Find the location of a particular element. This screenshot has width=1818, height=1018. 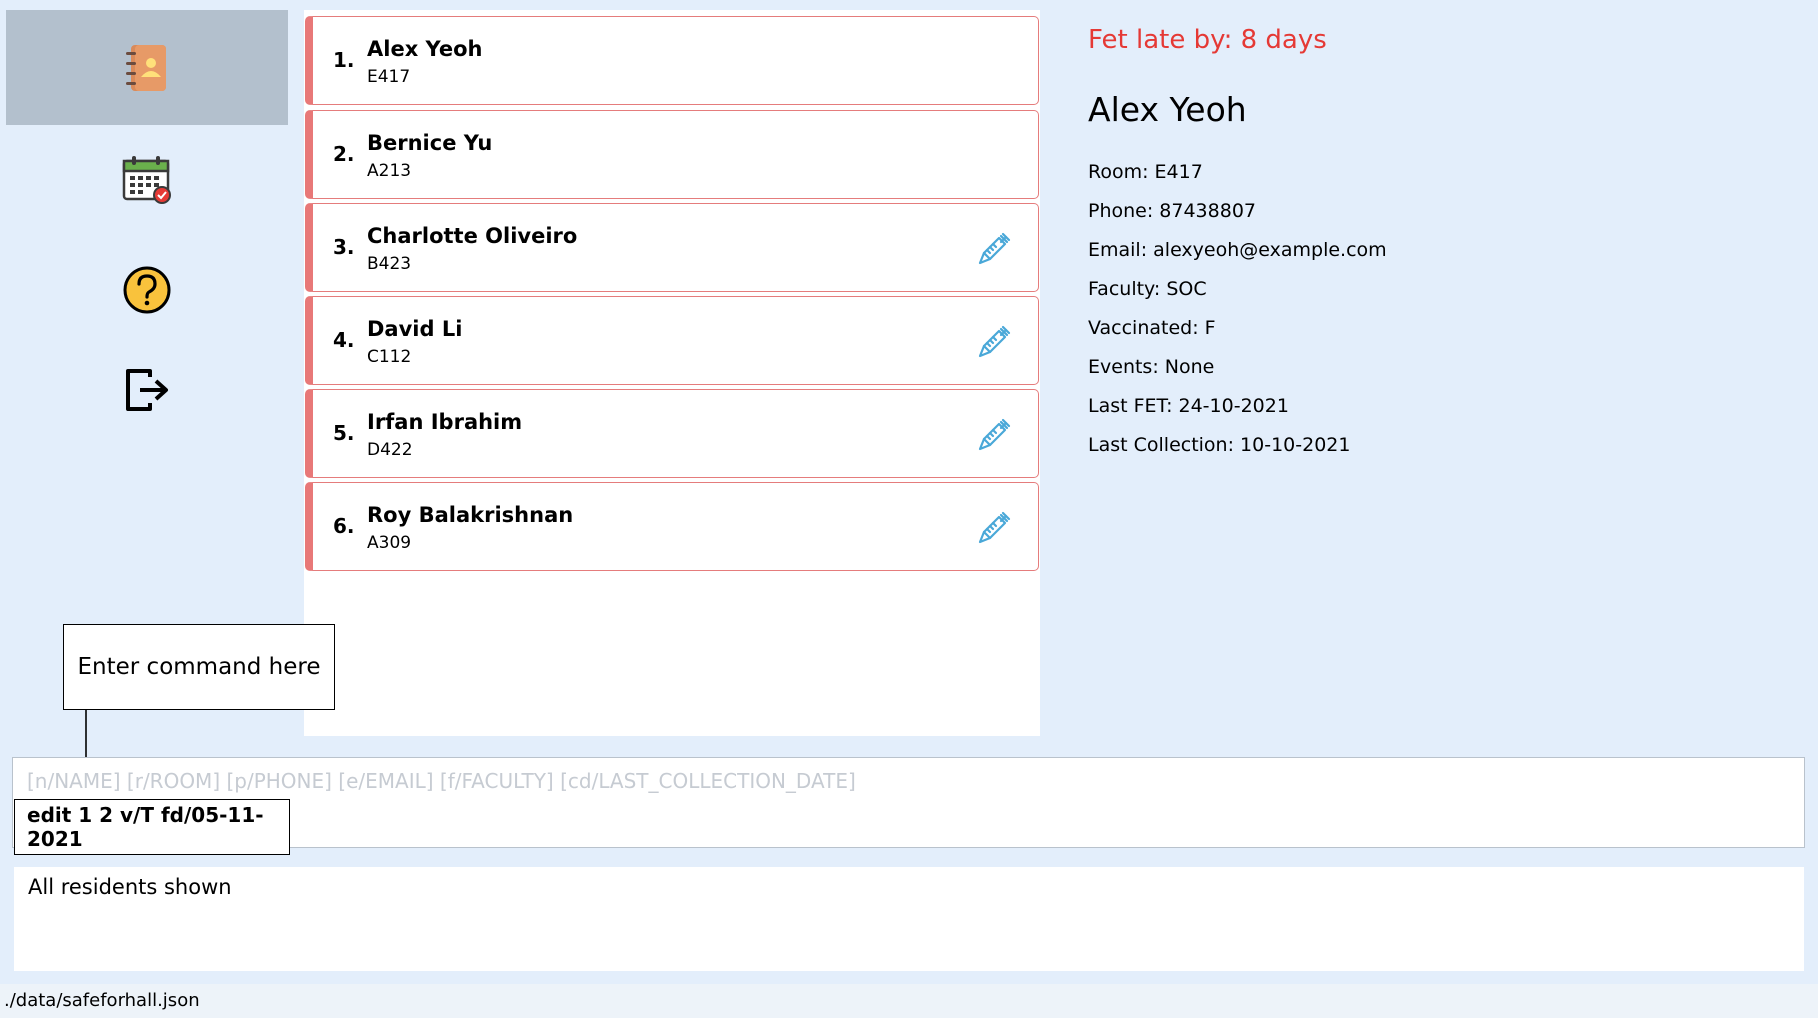

resident-name: Alex Yeoh is located at coordinates (425, 49).